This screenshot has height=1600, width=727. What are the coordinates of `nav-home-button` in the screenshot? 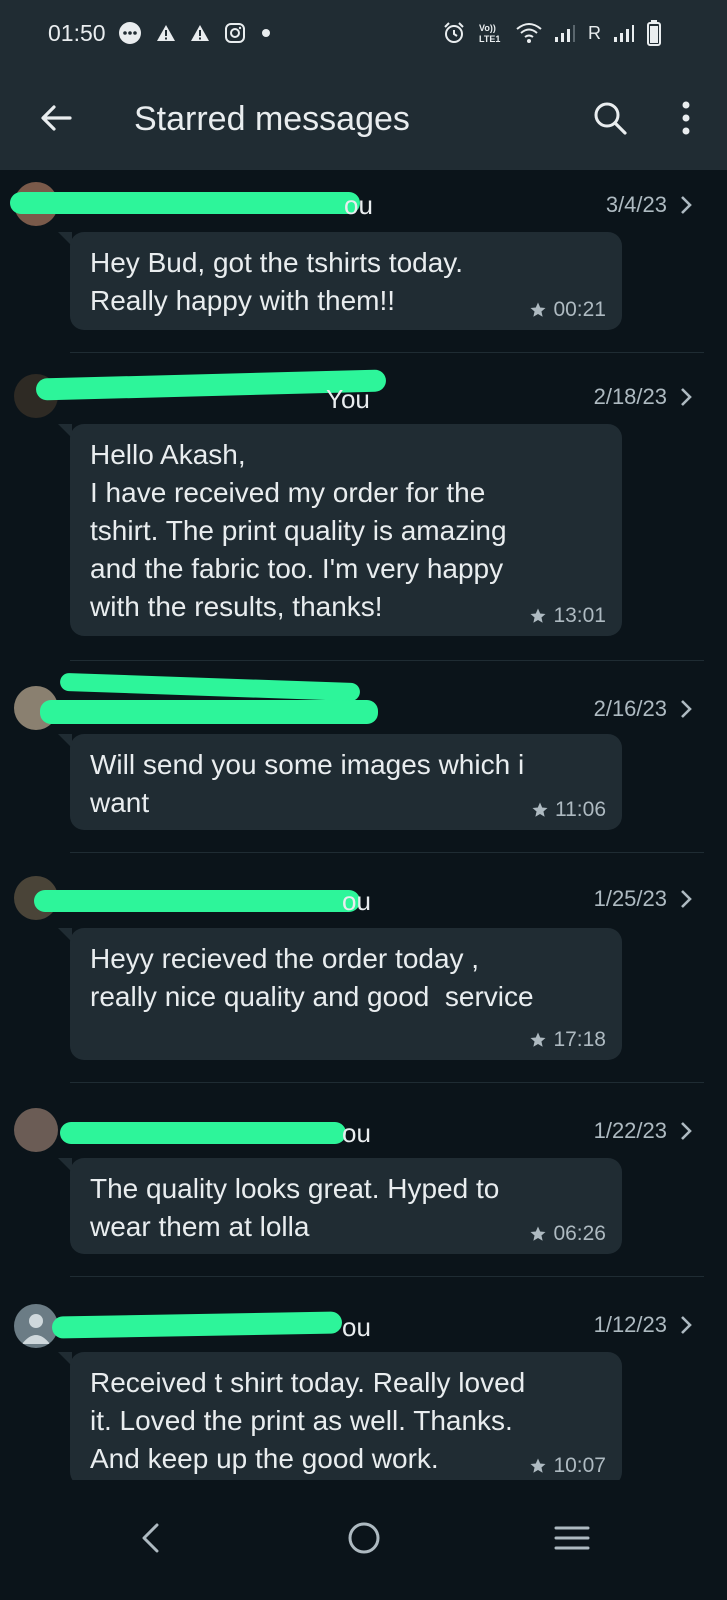 It's located at (364, 1538).